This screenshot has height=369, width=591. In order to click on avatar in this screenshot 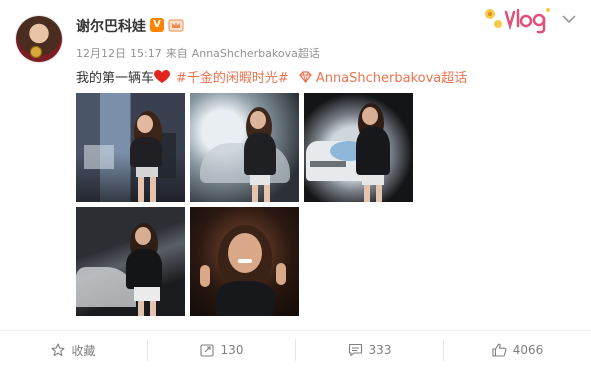, I will do `click(39, 39)`.